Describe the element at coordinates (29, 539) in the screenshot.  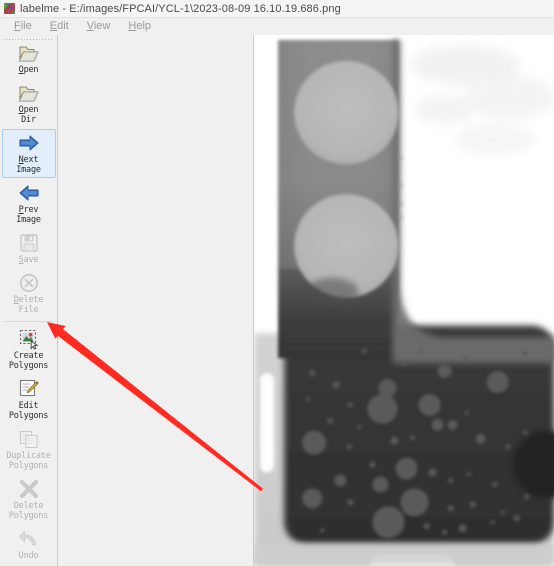
I see `undo-arrow-icon` at that location.